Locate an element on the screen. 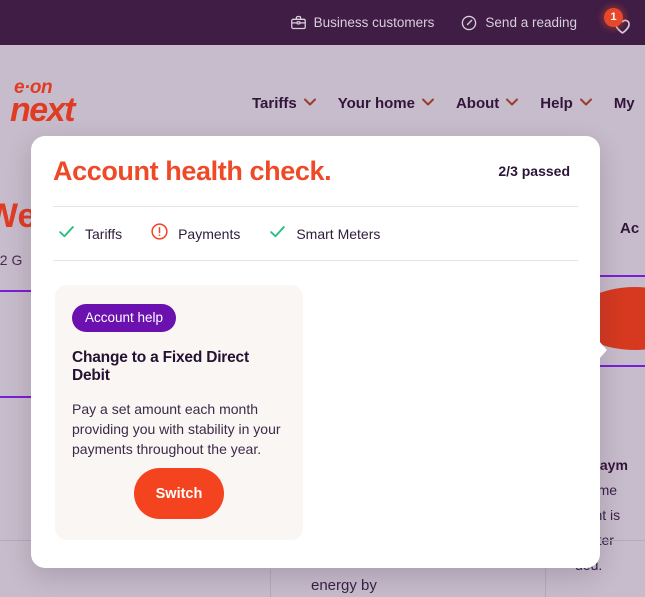 This screenshot has height=597, width=645. status-item-label: Smart Meters is located at coordinates (338, 233).